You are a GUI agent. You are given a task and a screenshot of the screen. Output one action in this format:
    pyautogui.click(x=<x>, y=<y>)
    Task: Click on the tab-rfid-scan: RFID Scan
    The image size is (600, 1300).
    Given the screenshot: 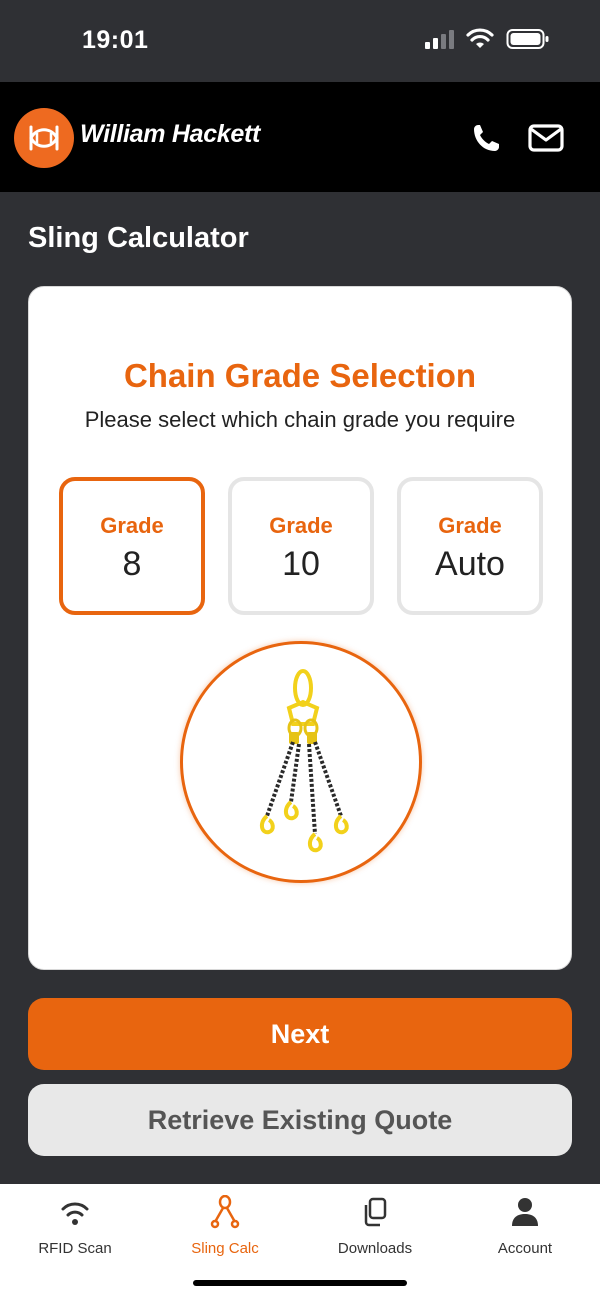 What is the action you would take?
    pyautogui.click(x=75, y=1225)
    